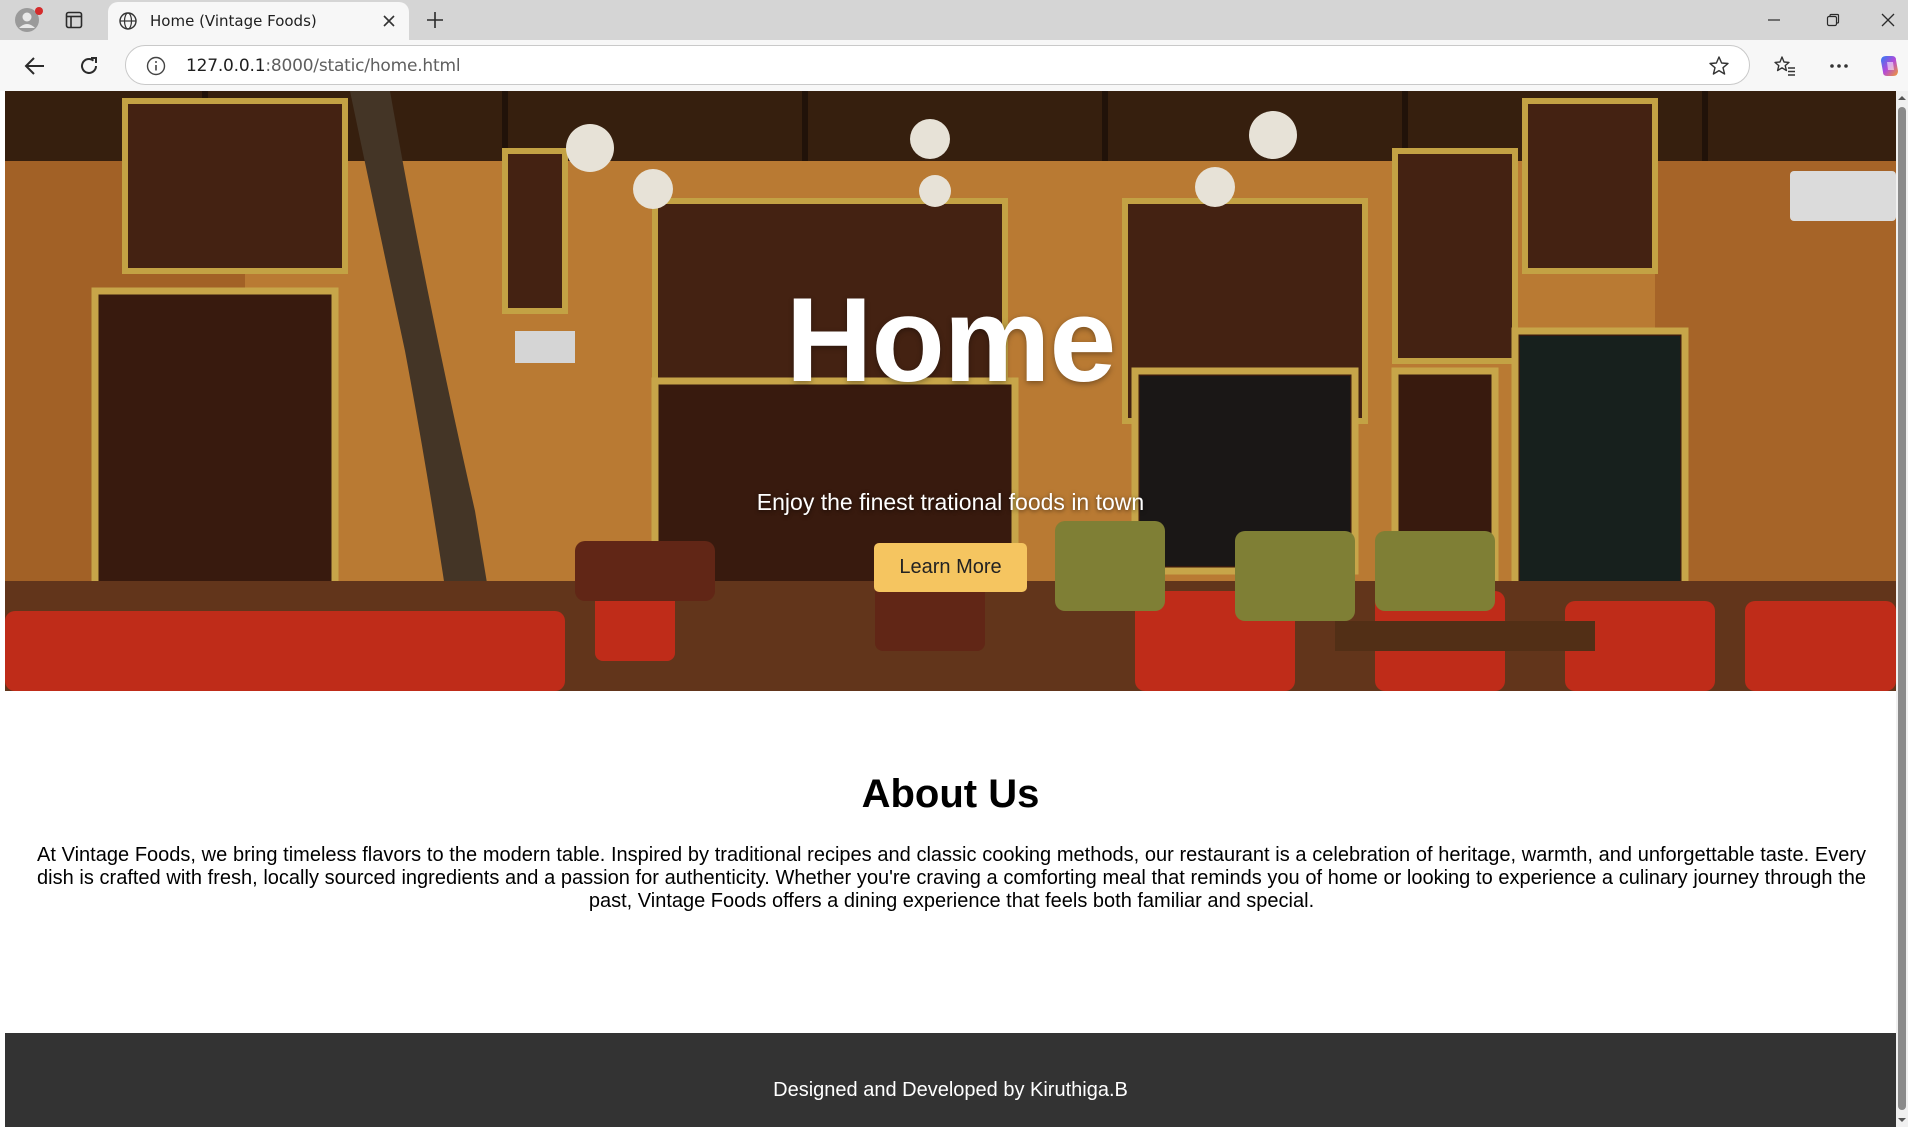 This screenshot has height=1127, width=1908. I want to click on url-path: :8000/static/home.html, so click(363, 66).